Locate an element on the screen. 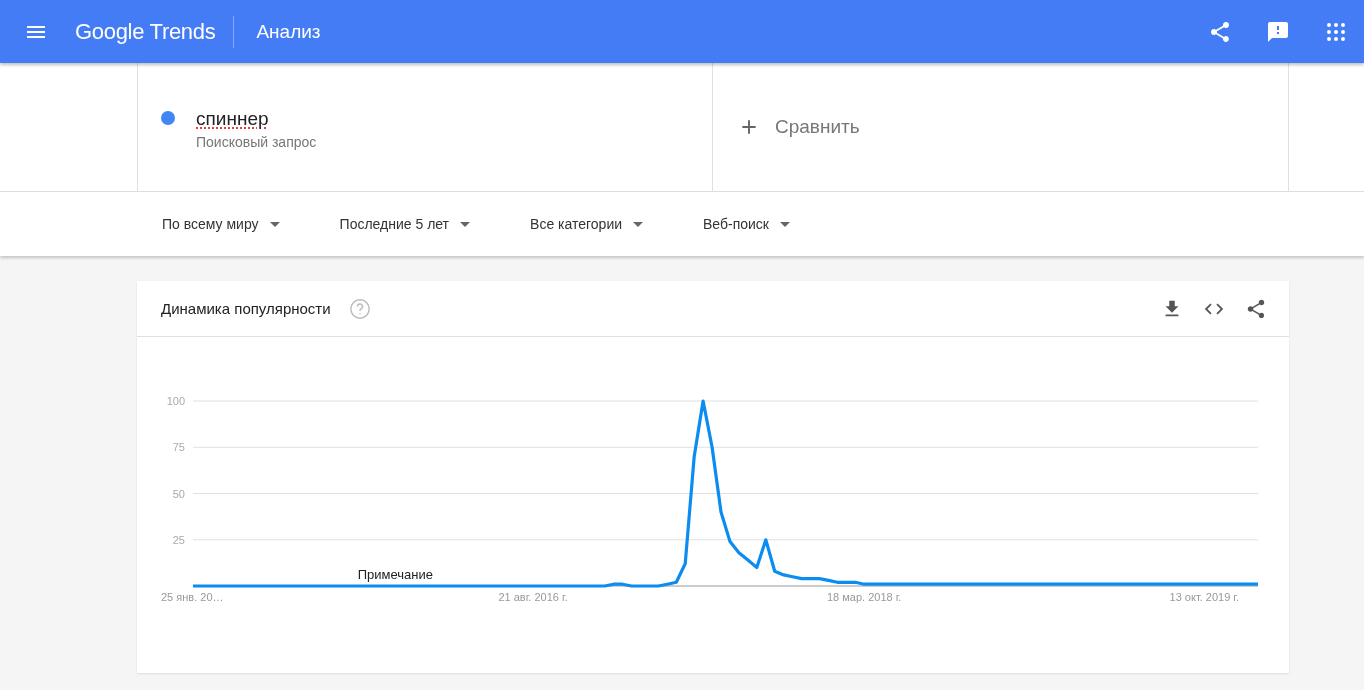 The width and height of the screenshot is (1364, 690). filter-dropdown: Веб-поиск is located at coordinates (746, 224).